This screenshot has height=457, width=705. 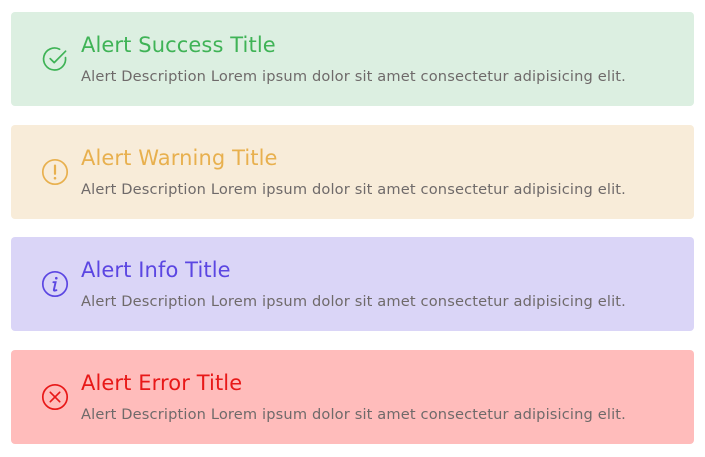 What do you see at coordinates (162, 383) in the screenshot?
I see `alert-title: Alert Error Title` at bounding box center [162, 383].